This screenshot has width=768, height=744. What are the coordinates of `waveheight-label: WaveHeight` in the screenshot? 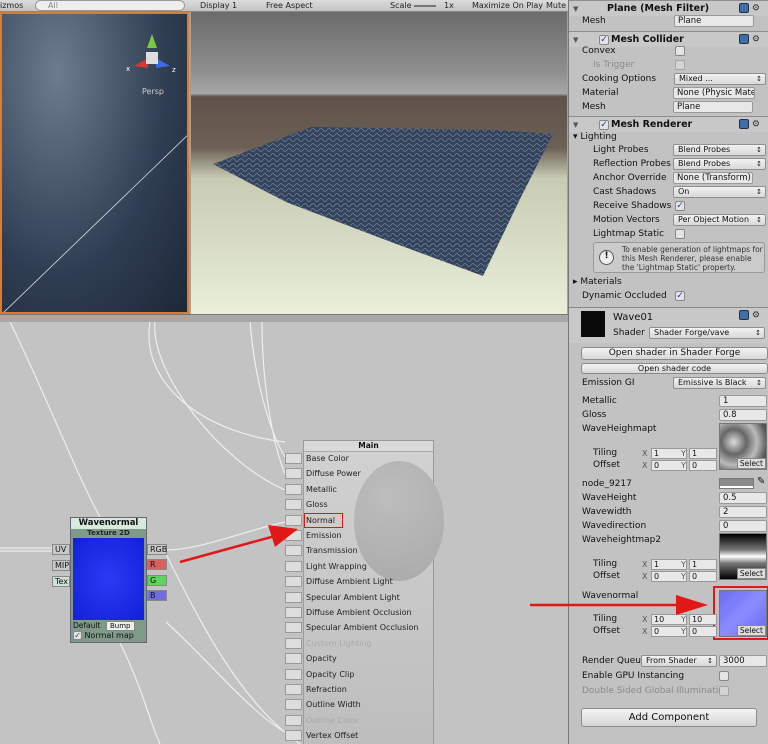 It's located at (609, 498).